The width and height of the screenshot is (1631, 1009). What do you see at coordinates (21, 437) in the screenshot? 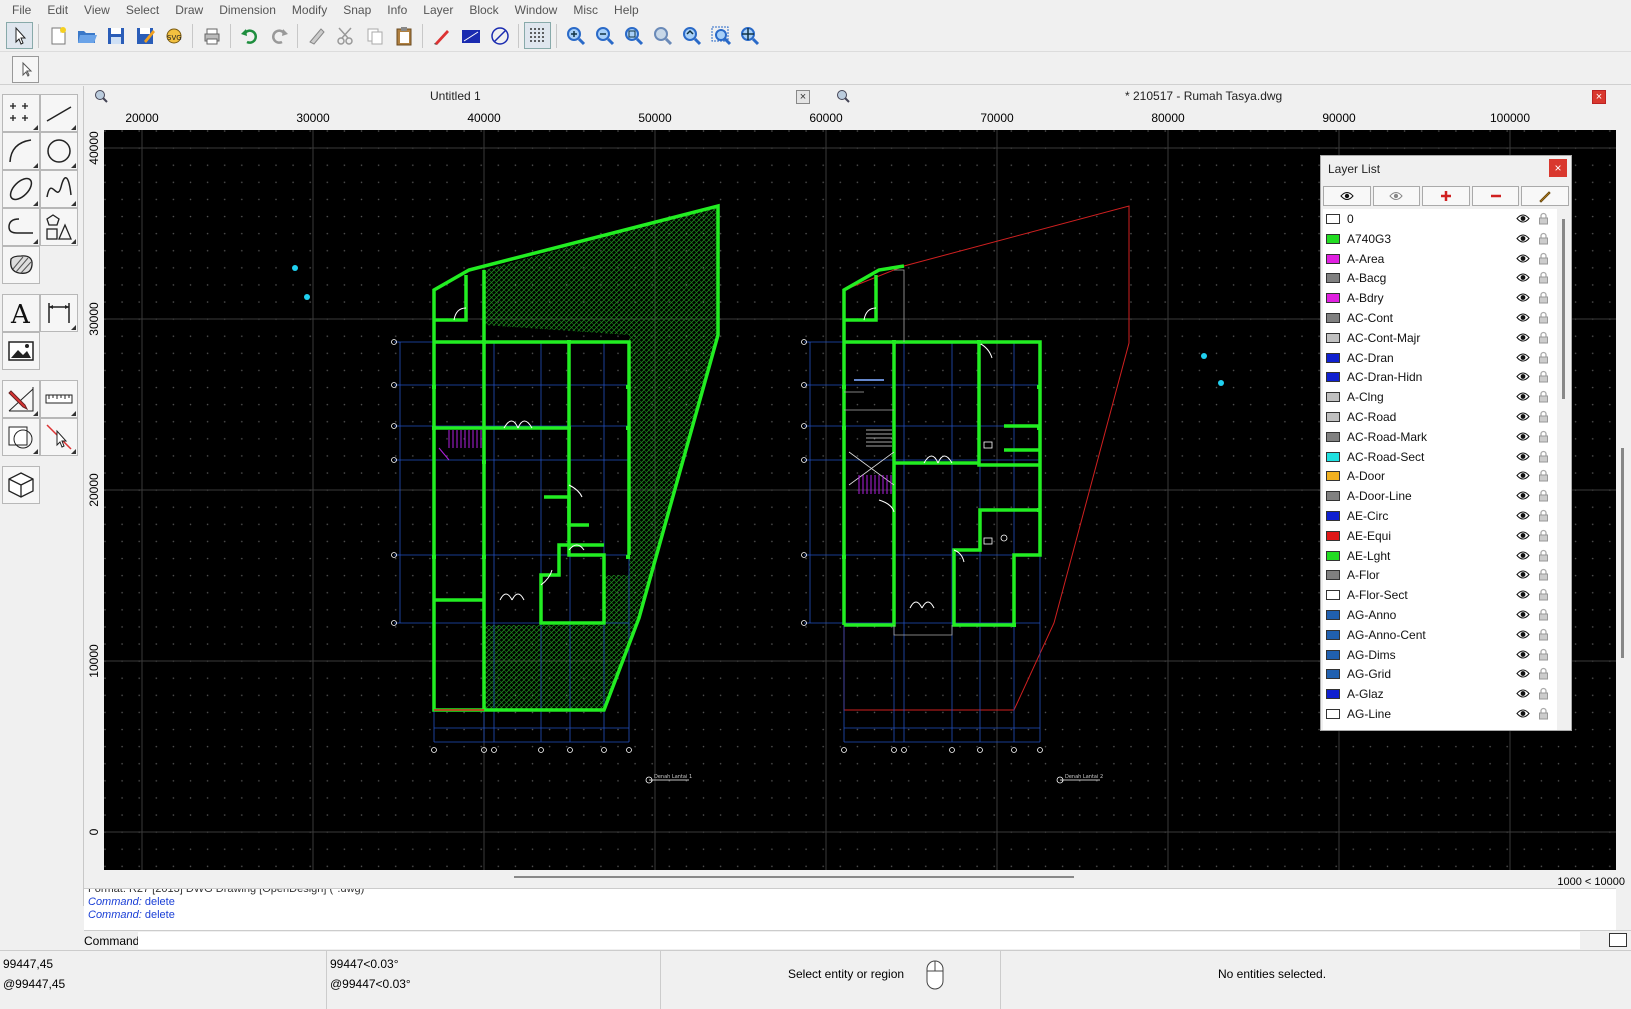
I see `block-tool` at bounding box center [21, 437].